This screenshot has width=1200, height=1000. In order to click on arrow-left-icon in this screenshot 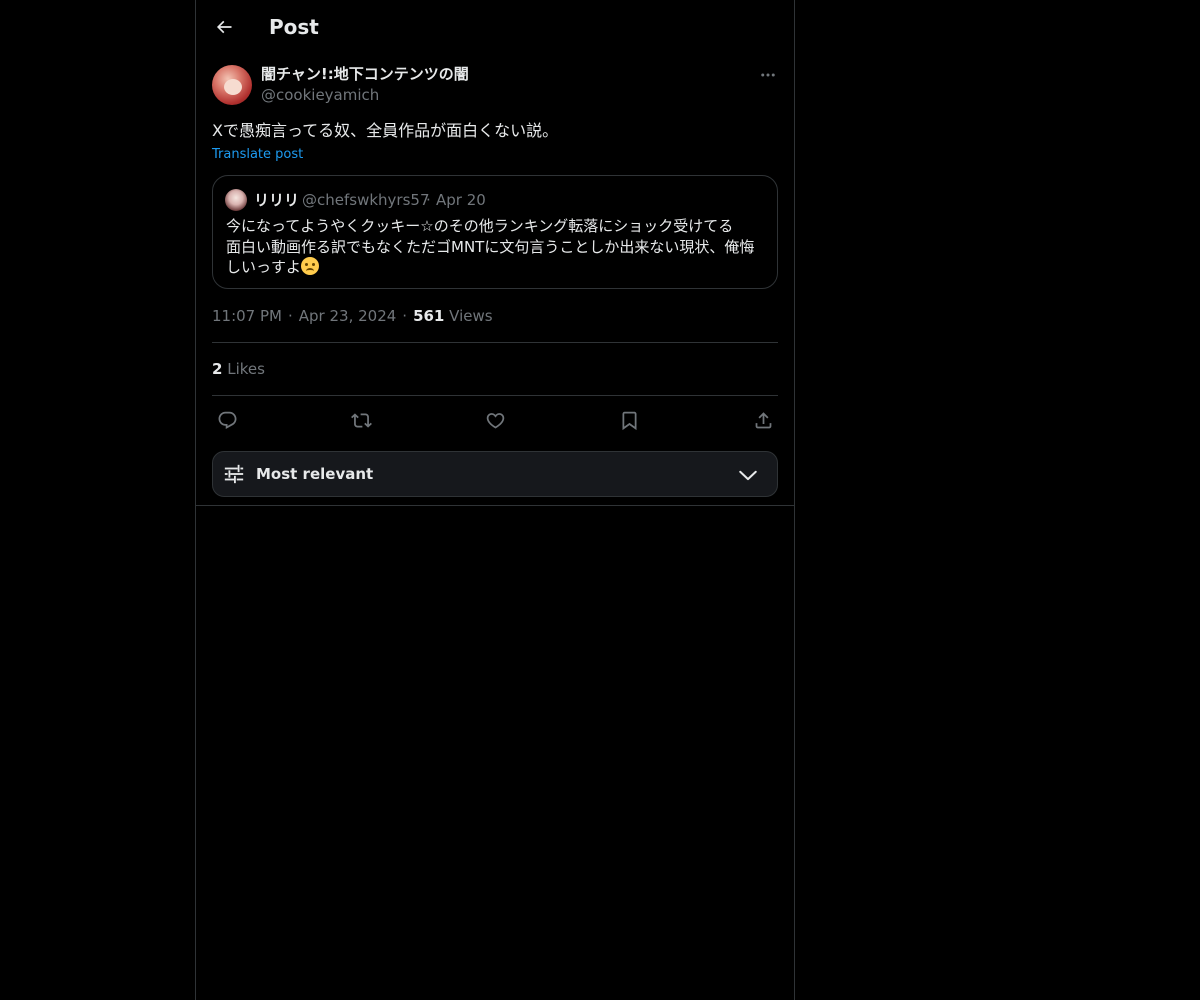, I will do `click(224, 27)`.